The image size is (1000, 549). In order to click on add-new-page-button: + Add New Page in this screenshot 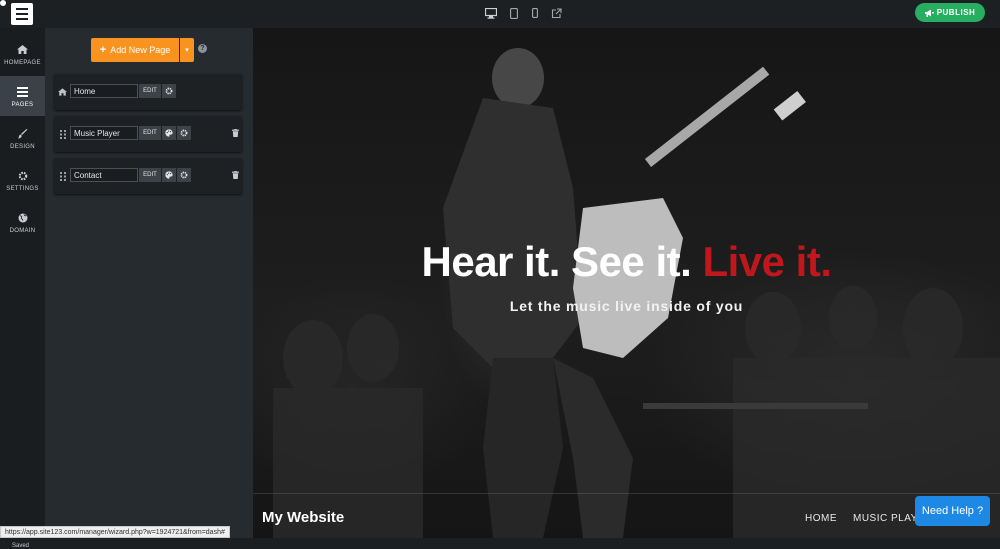, I will do `click(135, 50)`.